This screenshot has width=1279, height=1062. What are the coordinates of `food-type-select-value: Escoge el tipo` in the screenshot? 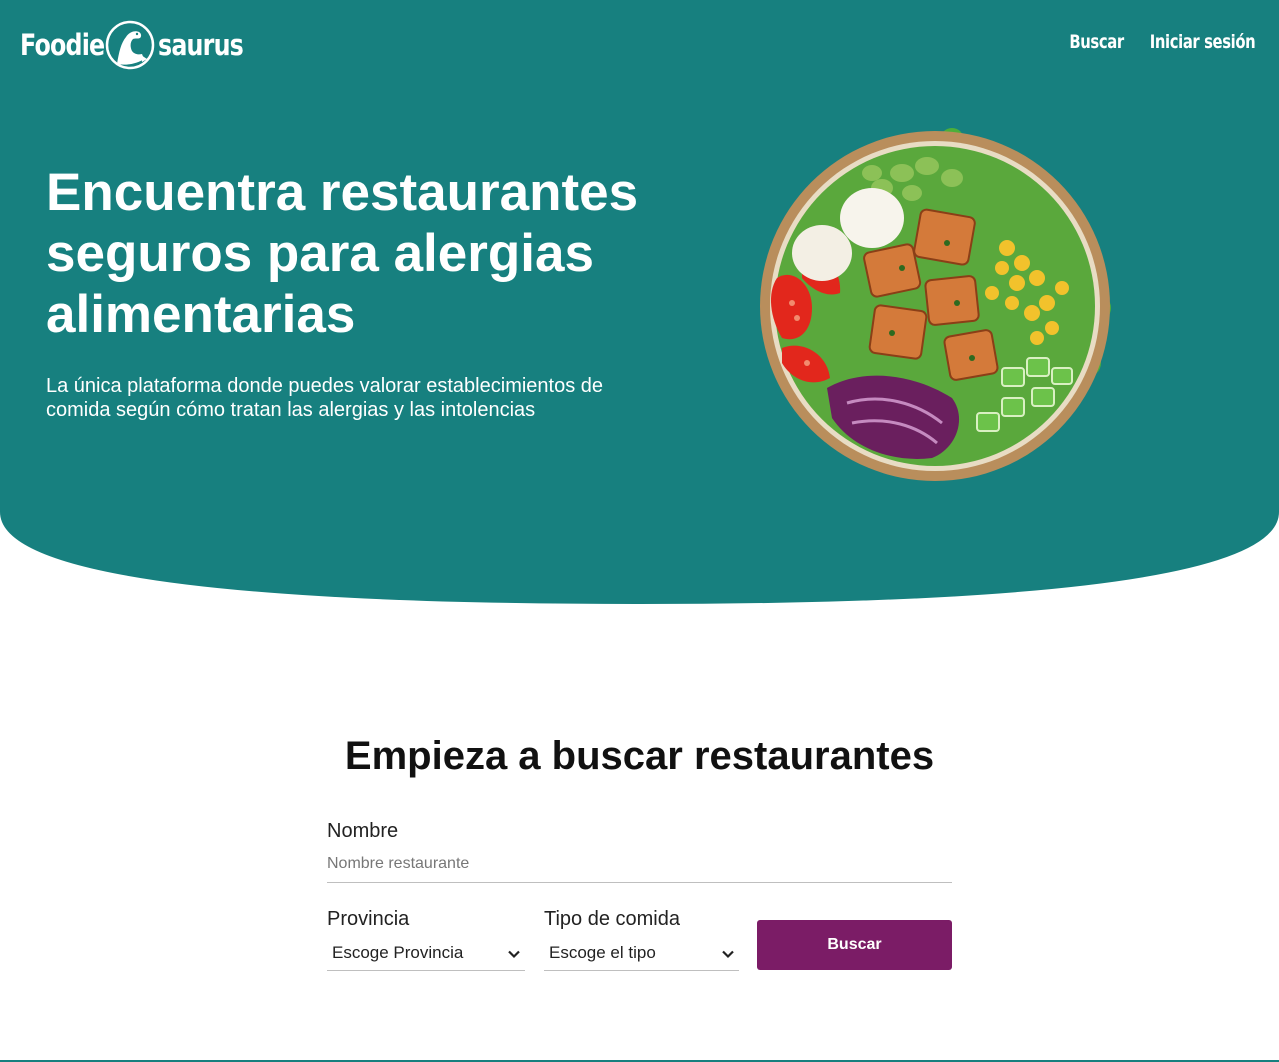 It's located at (602, 952).